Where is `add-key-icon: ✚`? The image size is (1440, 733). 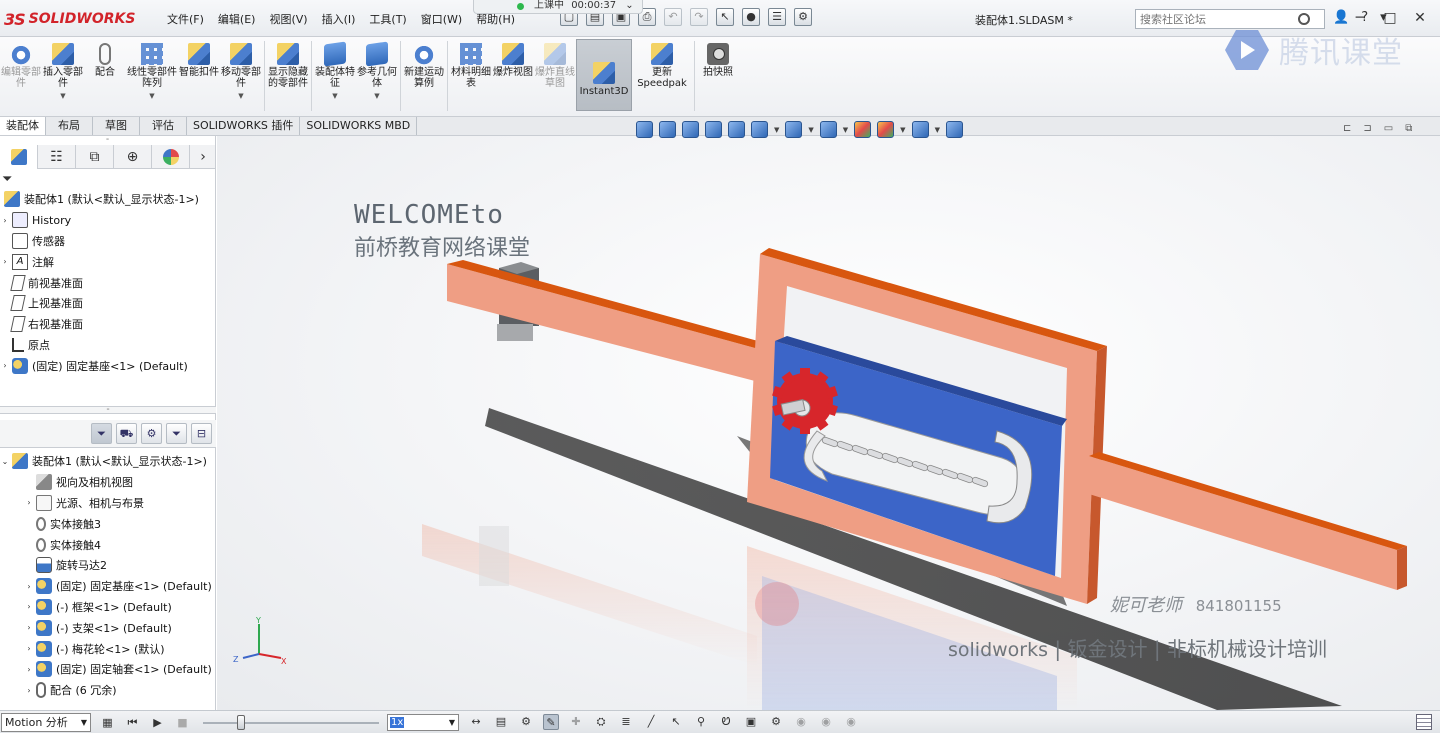 add-key-icon: ✚ is located at coordinates (576, 722).